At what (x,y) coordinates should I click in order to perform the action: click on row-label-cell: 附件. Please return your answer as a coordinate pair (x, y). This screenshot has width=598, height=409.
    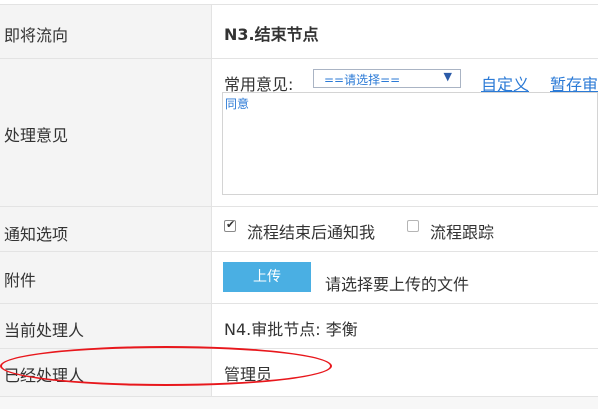
    Looking at the image, I should click on (106, 277).